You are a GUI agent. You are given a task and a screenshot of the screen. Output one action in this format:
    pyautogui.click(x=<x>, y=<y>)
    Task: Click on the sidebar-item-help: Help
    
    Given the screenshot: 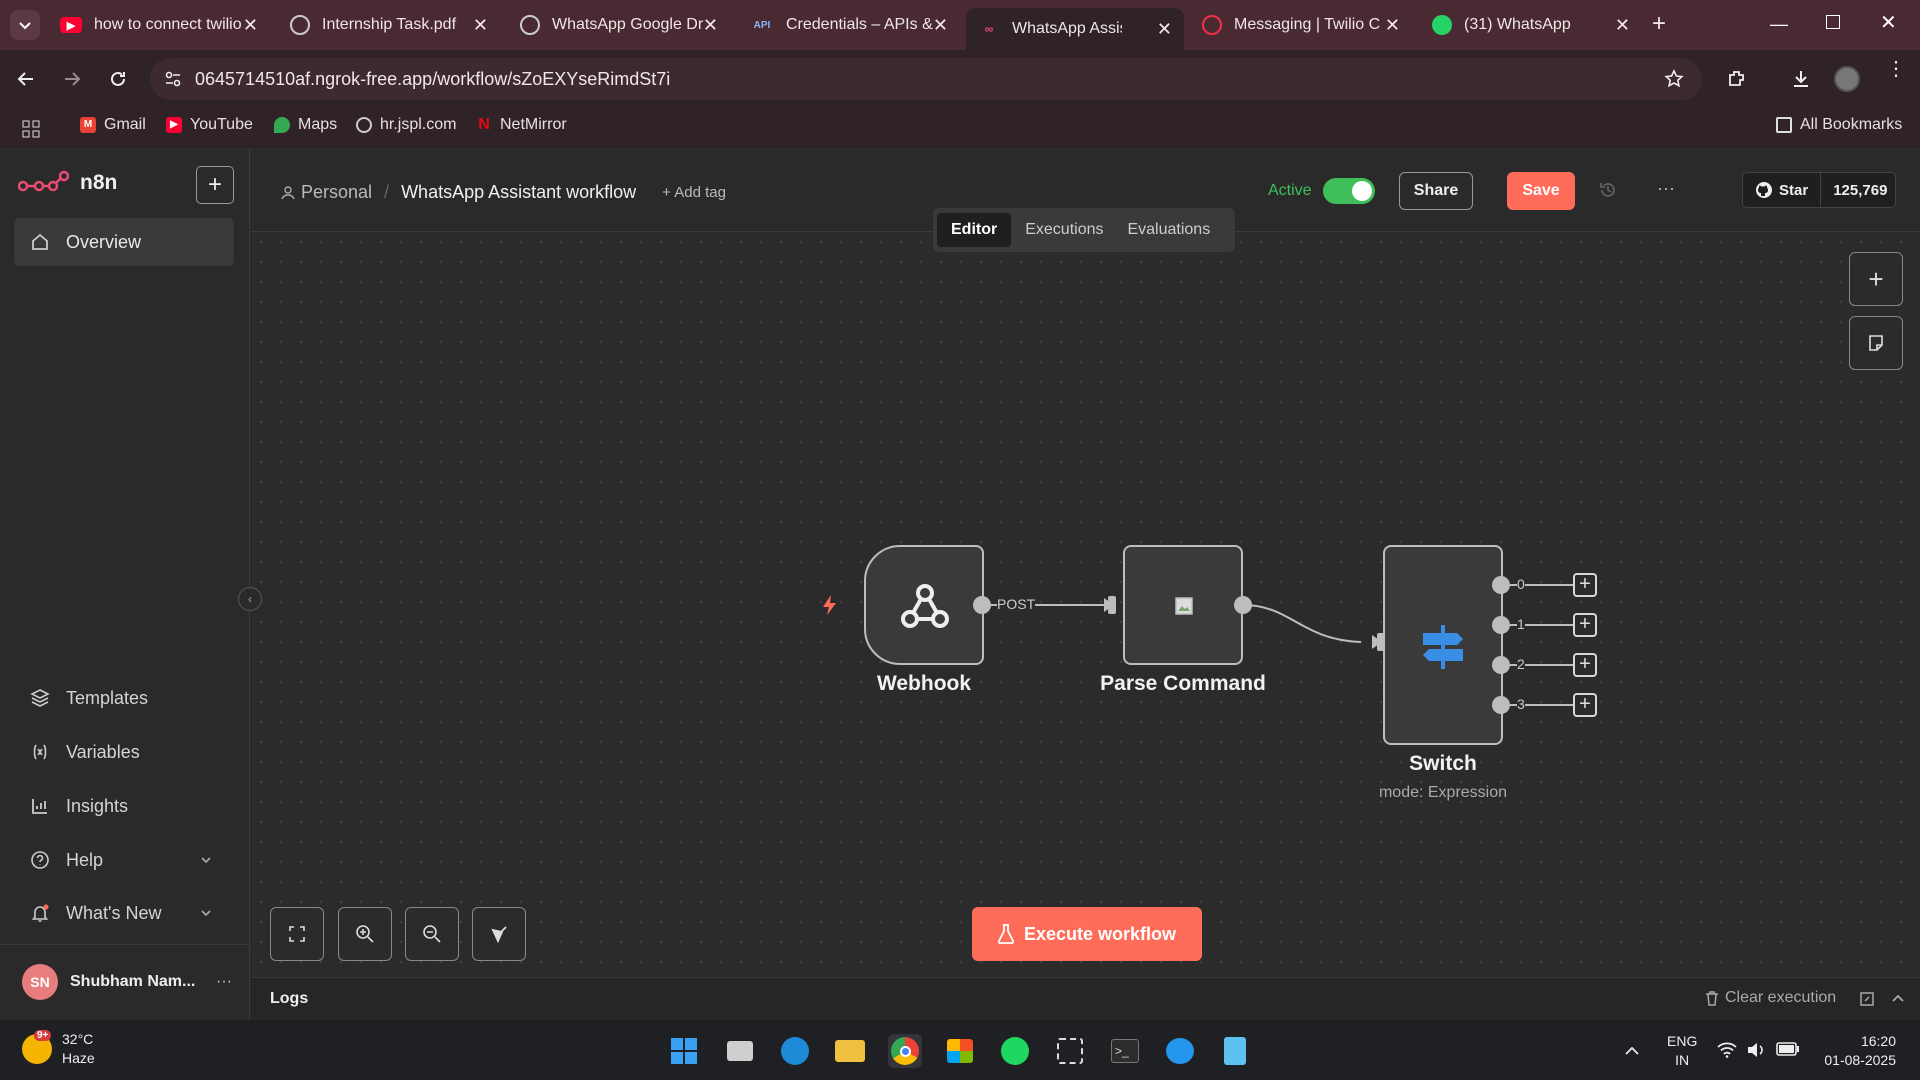 What is the action you would take?
    pyautogui.click(x=124, y=860)
    